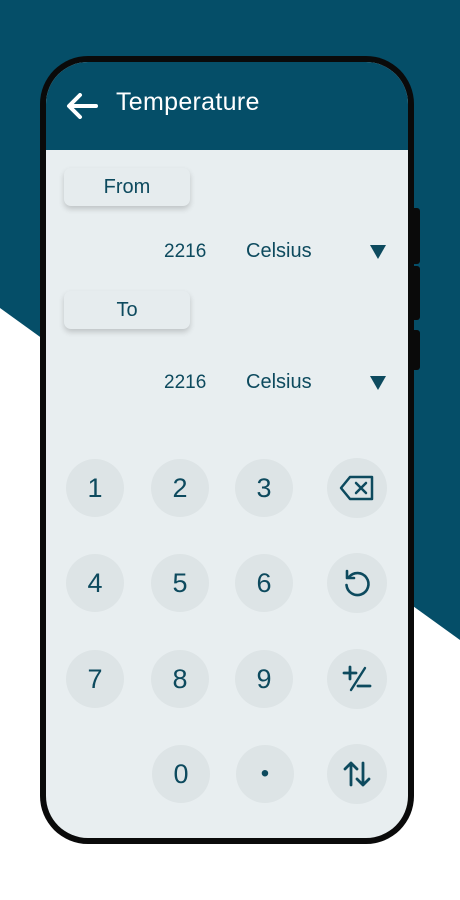  What do you see at coordinates (264, 583) in the screenshot?
I see `key-6: 6` at bounding box center [264, 583].